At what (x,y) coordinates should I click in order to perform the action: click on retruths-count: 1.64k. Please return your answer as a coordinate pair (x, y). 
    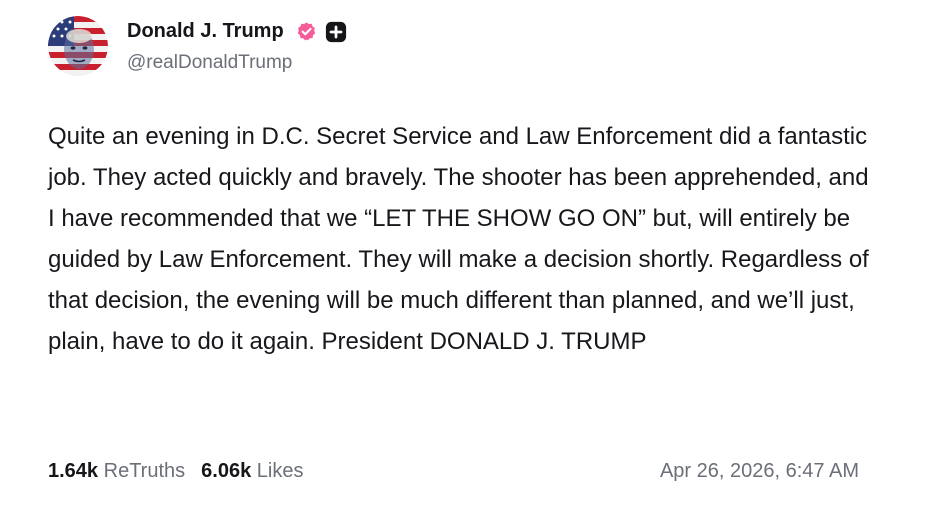
    Looking at the image, I should click on (73, 471).